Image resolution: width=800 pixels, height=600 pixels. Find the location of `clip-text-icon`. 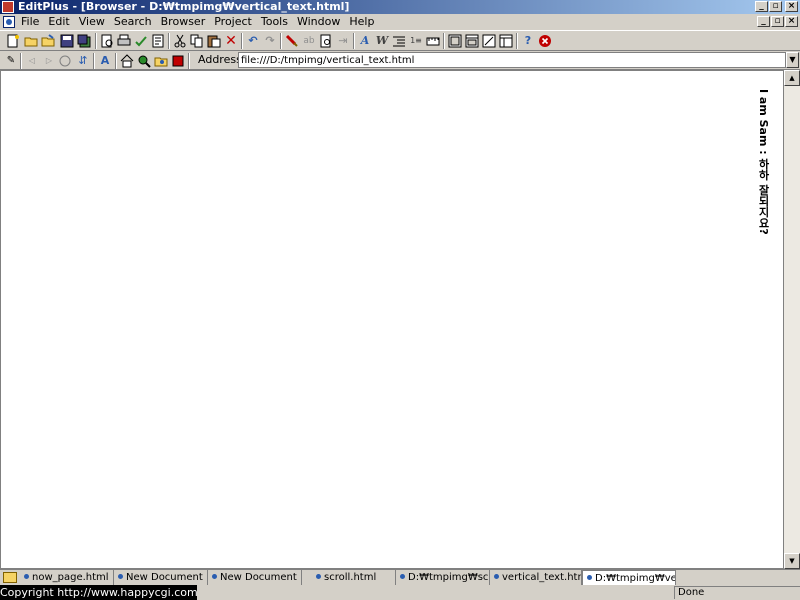

clip-text-icon is located at coordinates (489, 41).